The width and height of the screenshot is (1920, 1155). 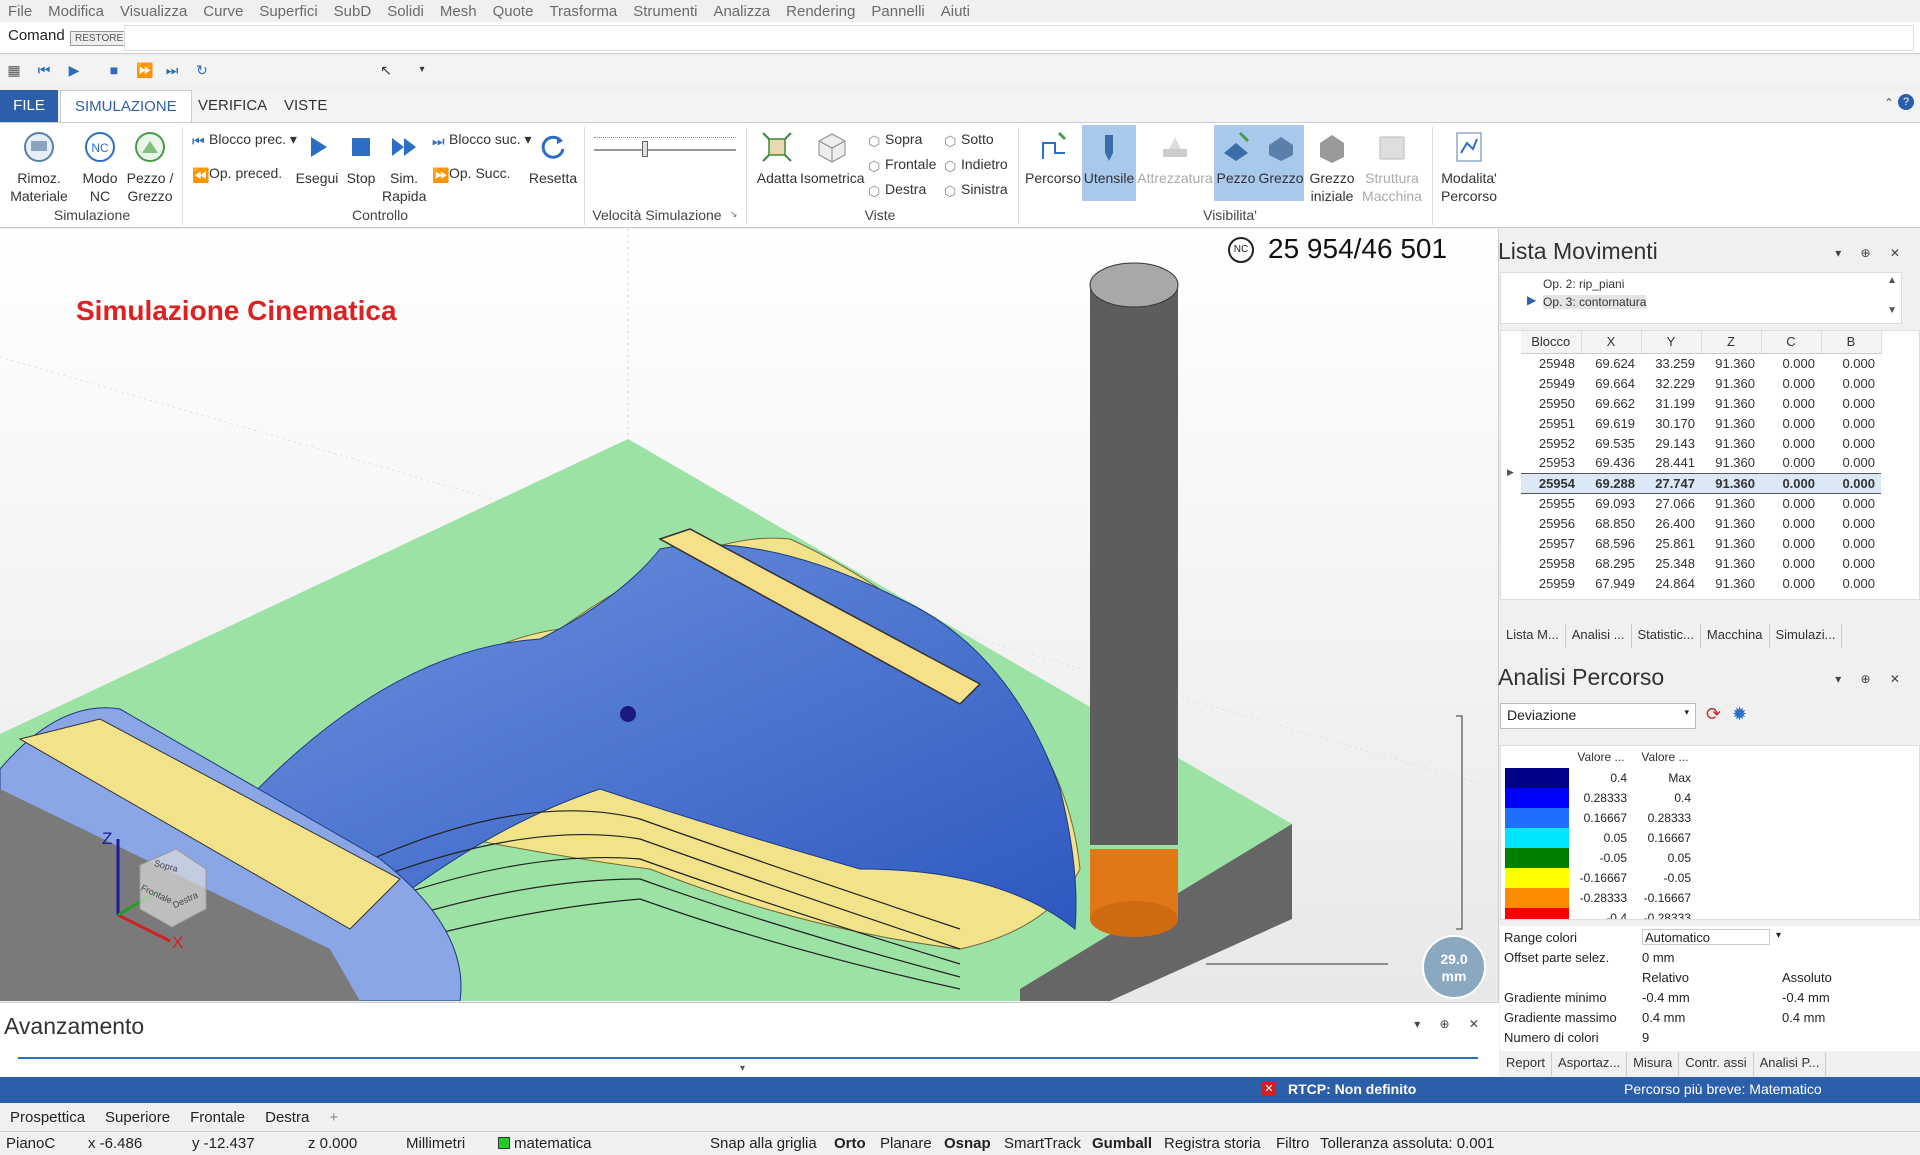 What do you see at coordinates (1332, 167) in the screenshot?
I see `grezzo-iniziale-button: Grezzo iniziale` at bounding box center [1332, 167].